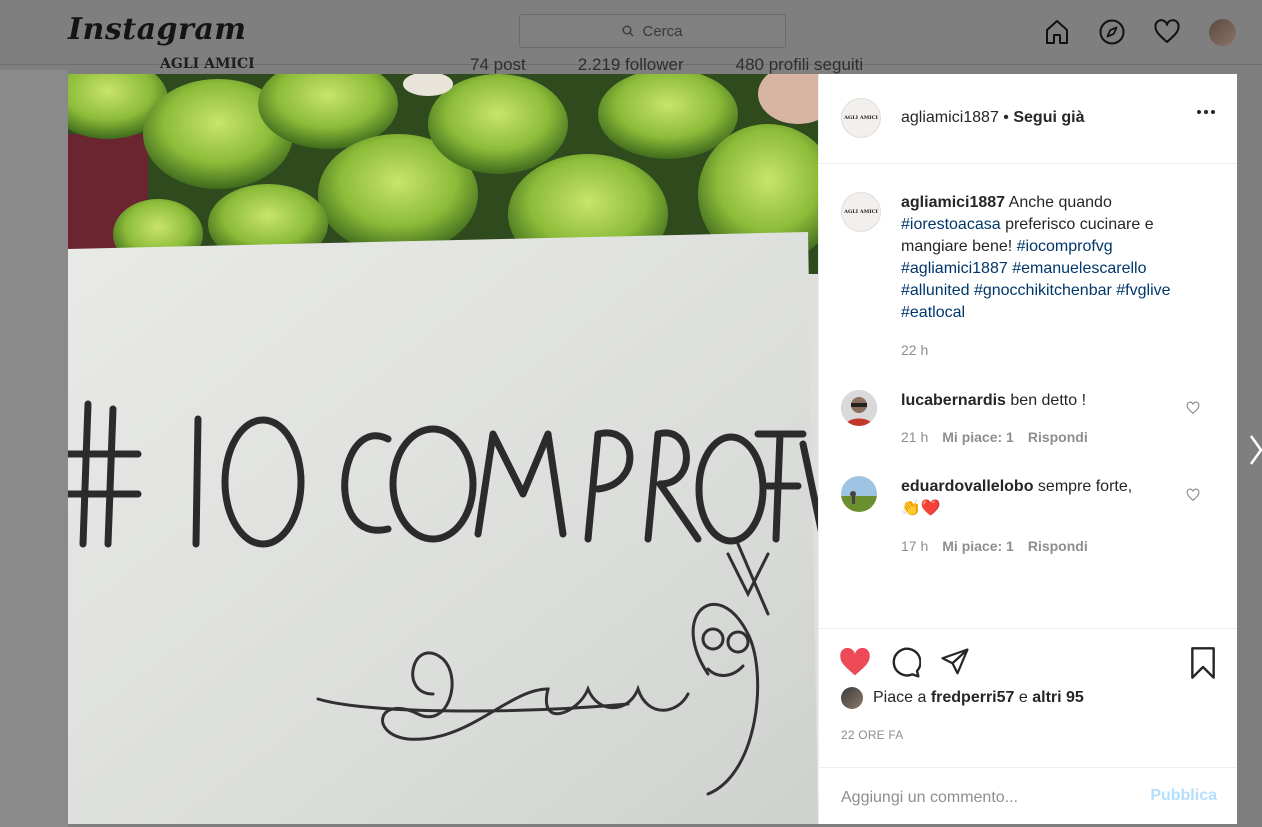 This screenshot has width=1262, height=827. What do you see at coordinates (950, 117) in the screenshot?
I see `author-username: agliamici1887` at bounding box center [950, 117].